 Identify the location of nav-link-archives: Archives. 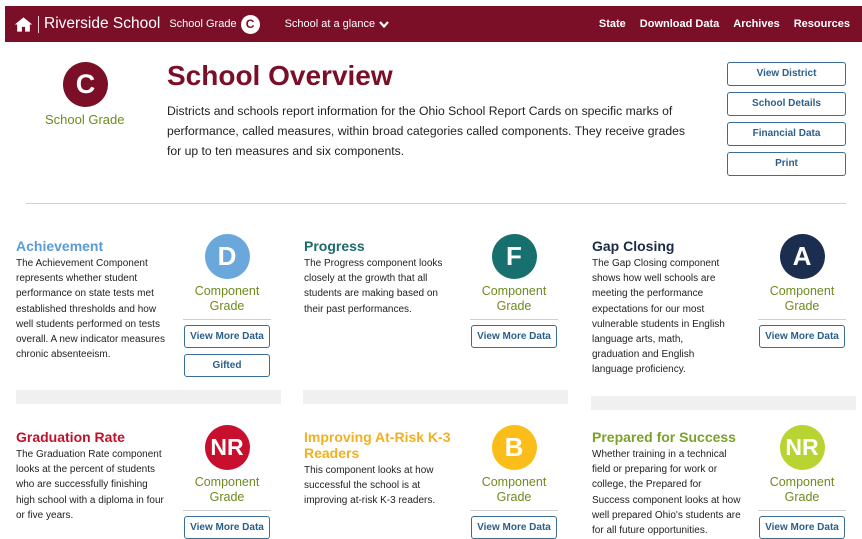
(756, 24).